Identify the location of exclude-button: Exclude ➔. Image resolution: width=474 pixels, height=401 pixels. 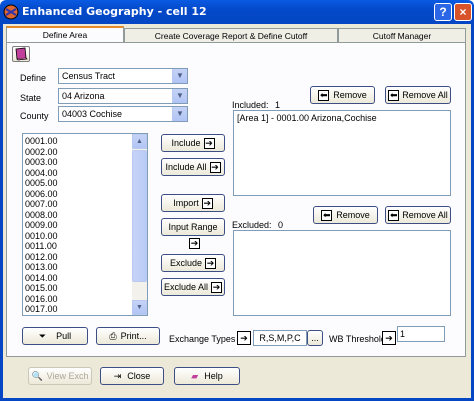
(193, 263).